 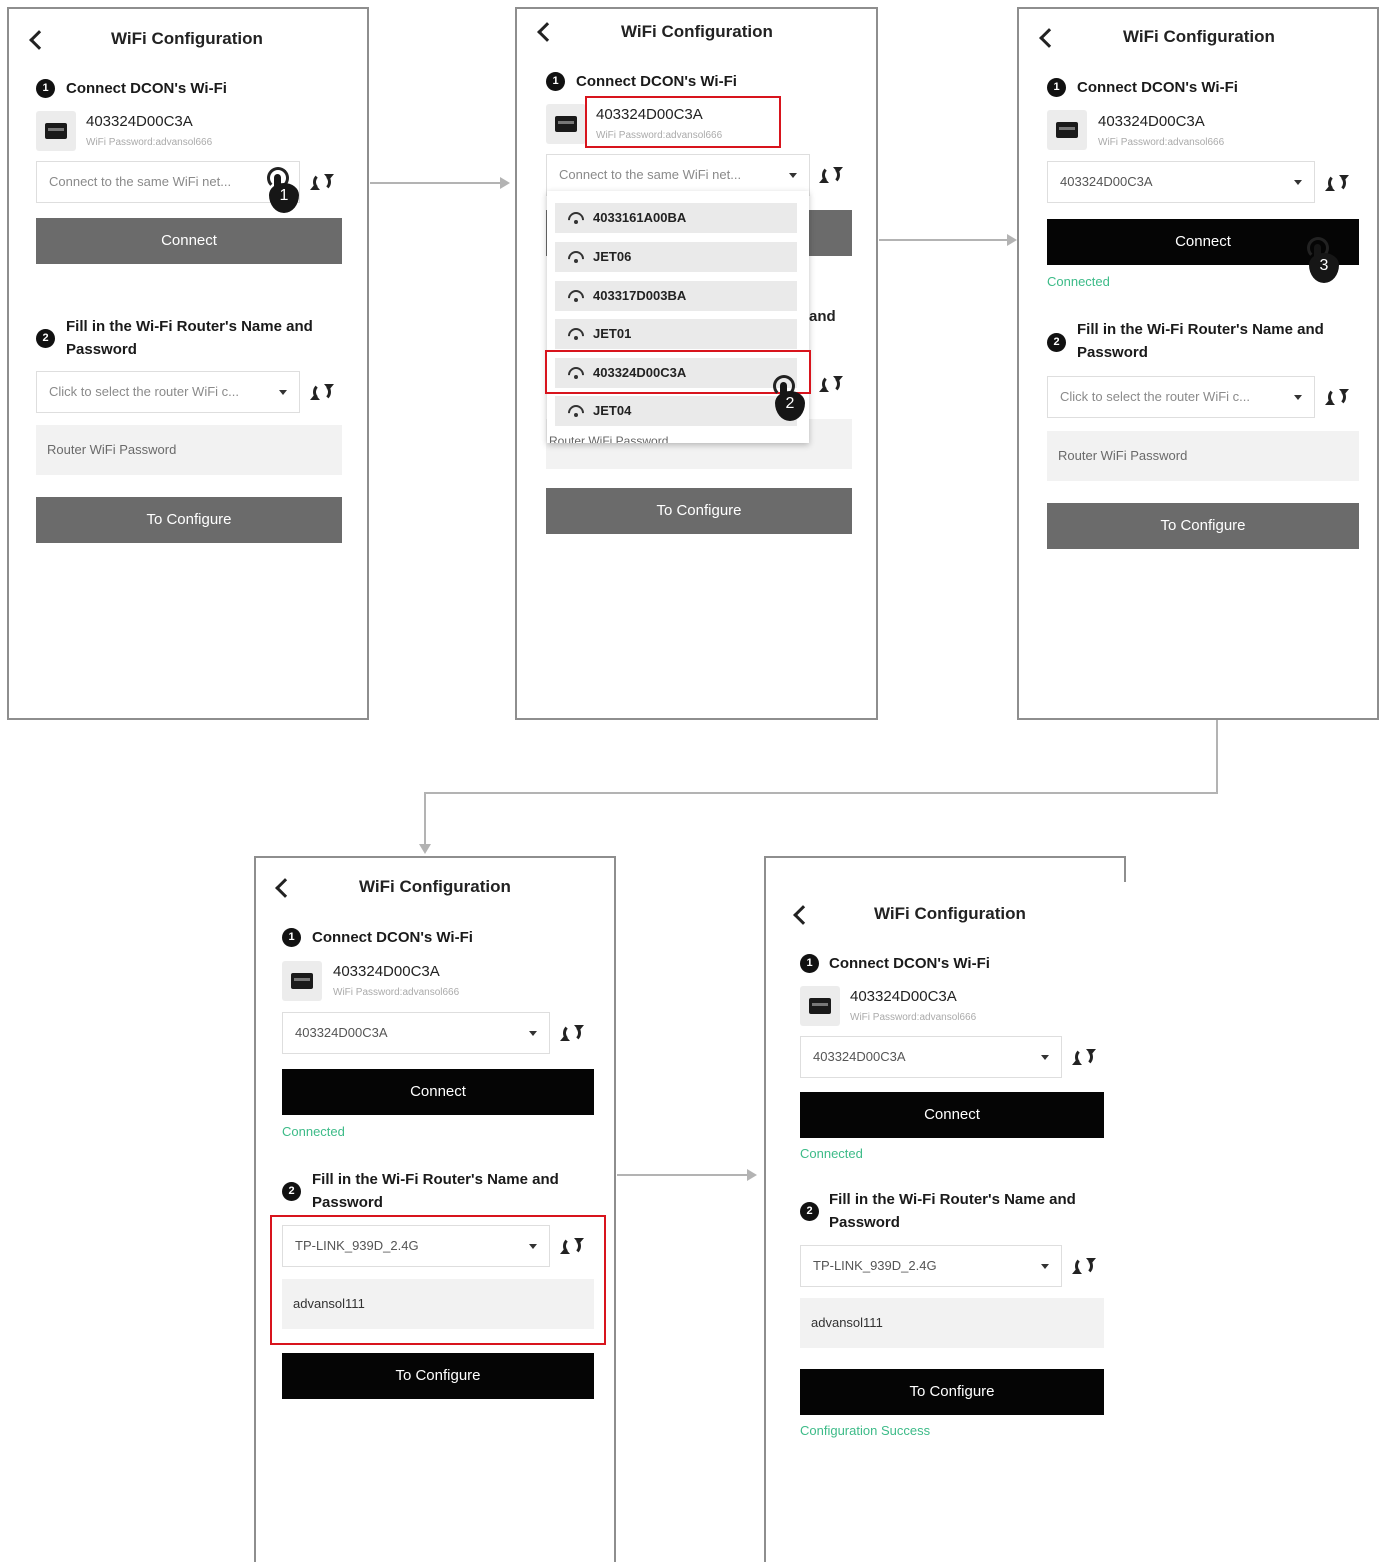 I want to click on router-password-input: advansol111, so click(x=952, y=1323).